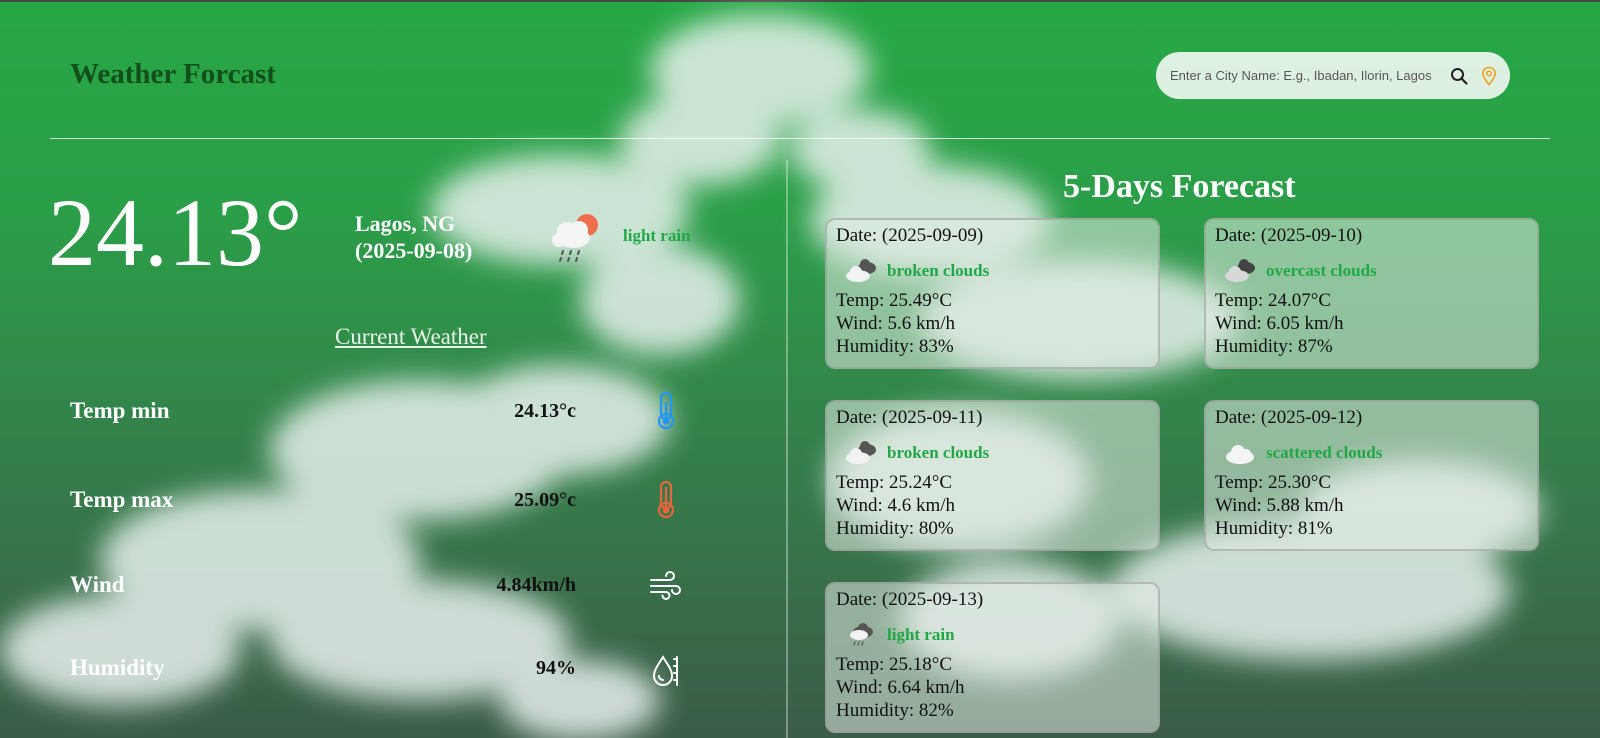 The width and height of the screenshot is (1600, 738). What do you see at coordinates (1289, 235) in the screenshot?
I see `forecast-date: Date: (2025-09-10)` at bounding box center [1289, 235].